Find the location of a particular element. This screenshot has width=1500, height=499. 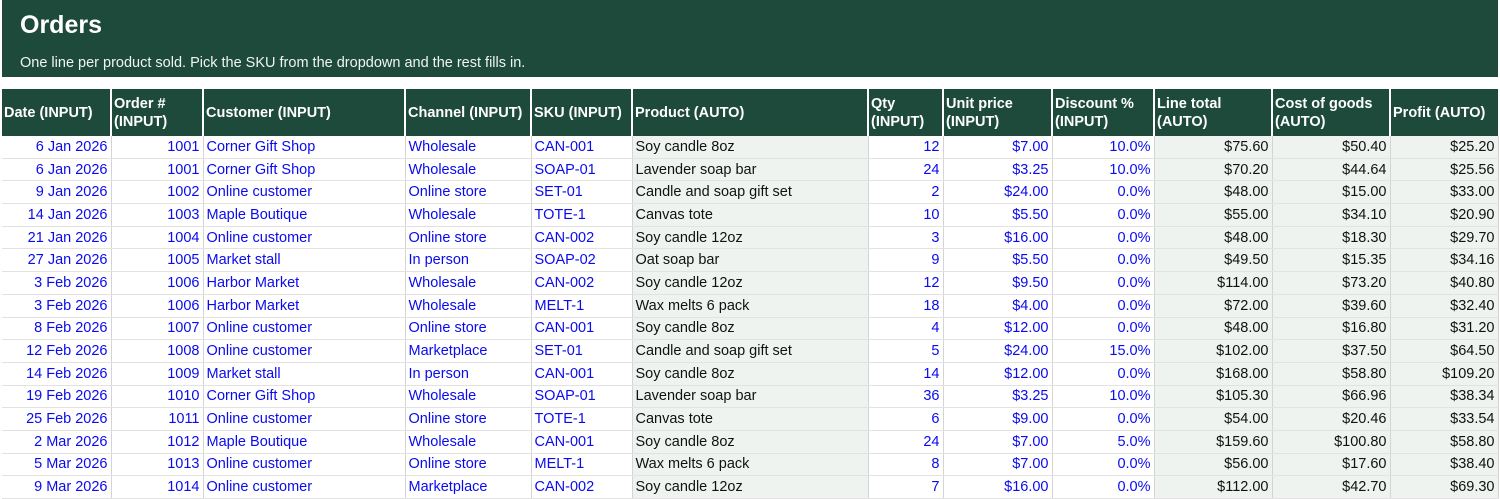

profit-cell: $32.40 is located at coordinates (1444, 306).